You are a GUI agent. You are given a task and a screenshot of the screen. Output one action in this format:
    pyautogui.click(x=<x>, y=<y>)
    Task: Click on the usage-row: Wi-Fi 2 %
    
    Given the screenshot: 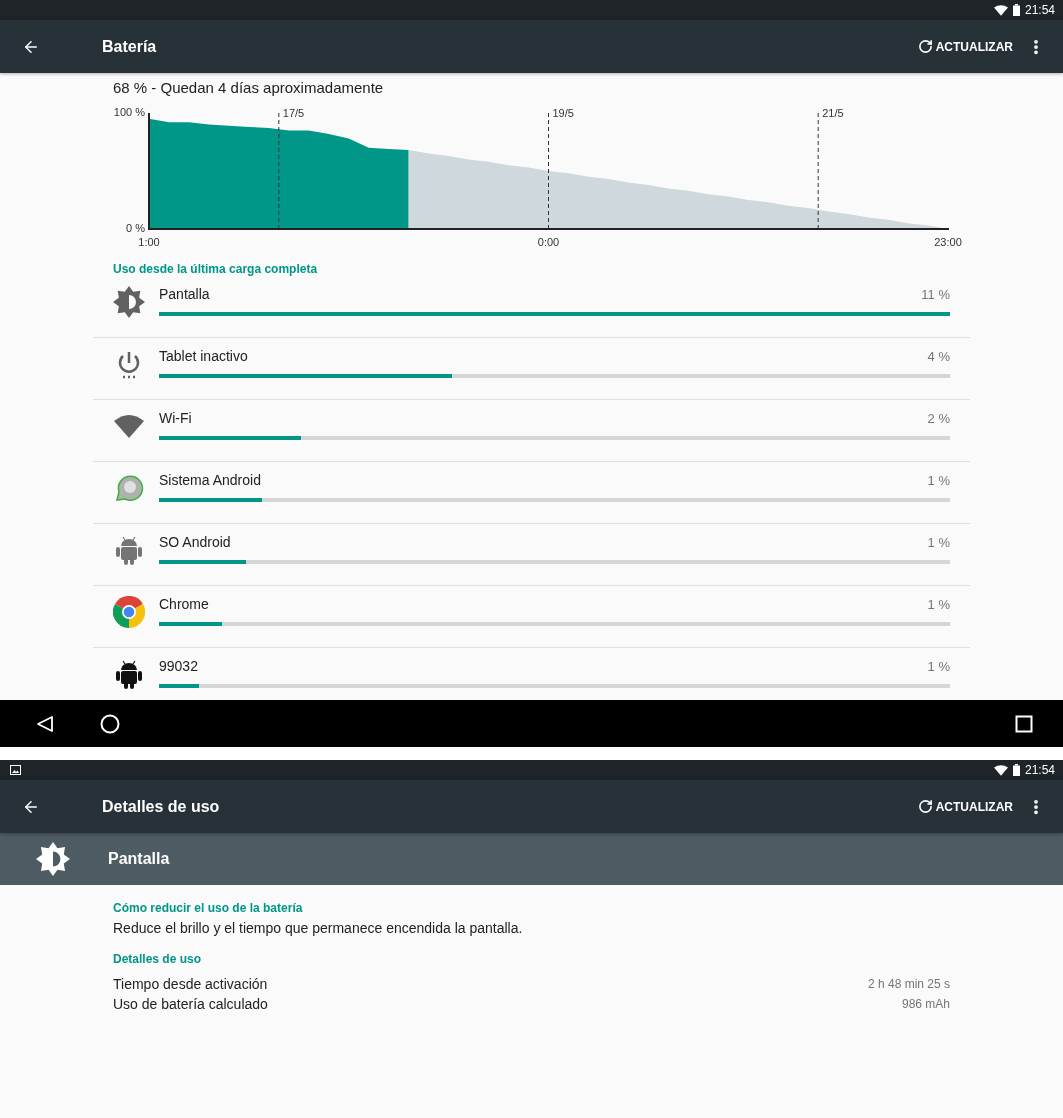 What is the action you would take?
    pyautogui.click(x=531, y=431)
    